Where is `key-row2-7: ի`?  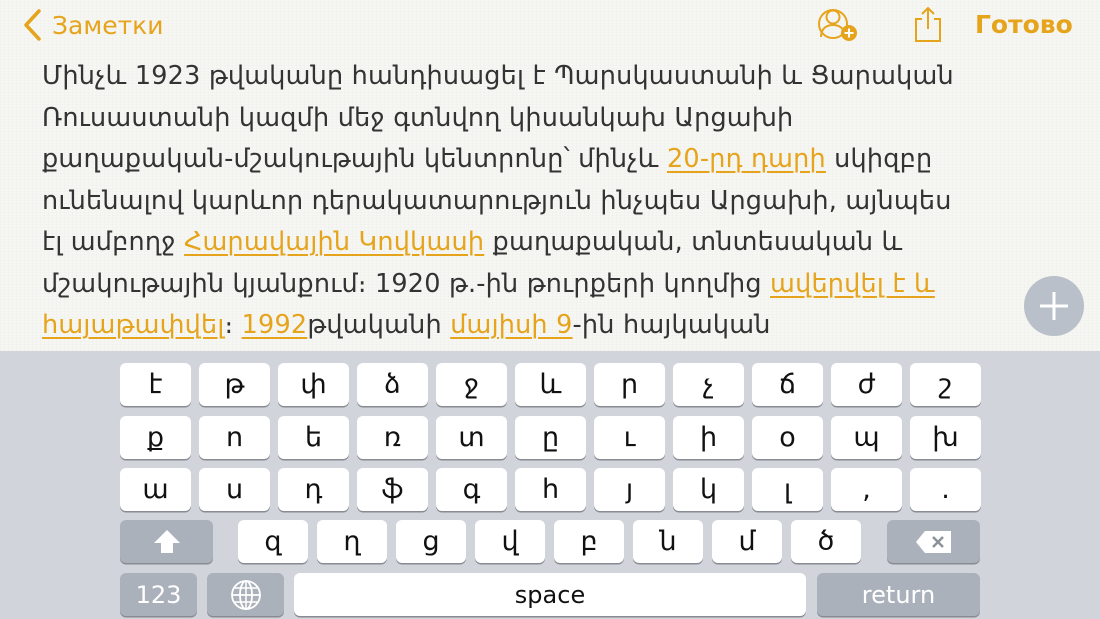 key-row2-7: ի is located at coordinates (708, 437).